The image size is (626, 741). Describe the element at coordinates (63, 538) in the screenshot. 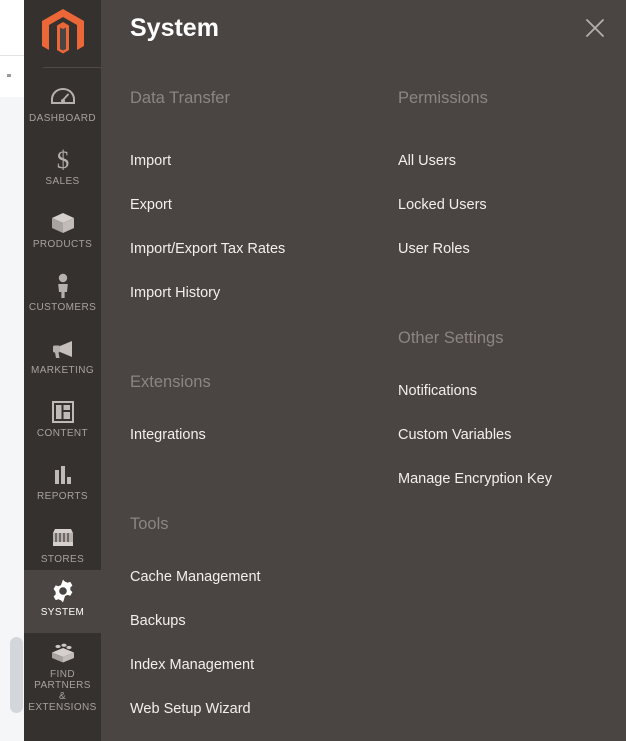

I see `storefront-icon` at that location.